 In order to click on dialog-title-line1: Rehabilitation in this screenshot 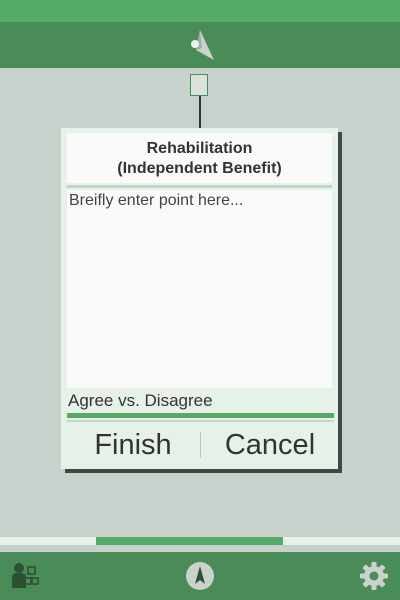, I will do `click(199, 148)`.